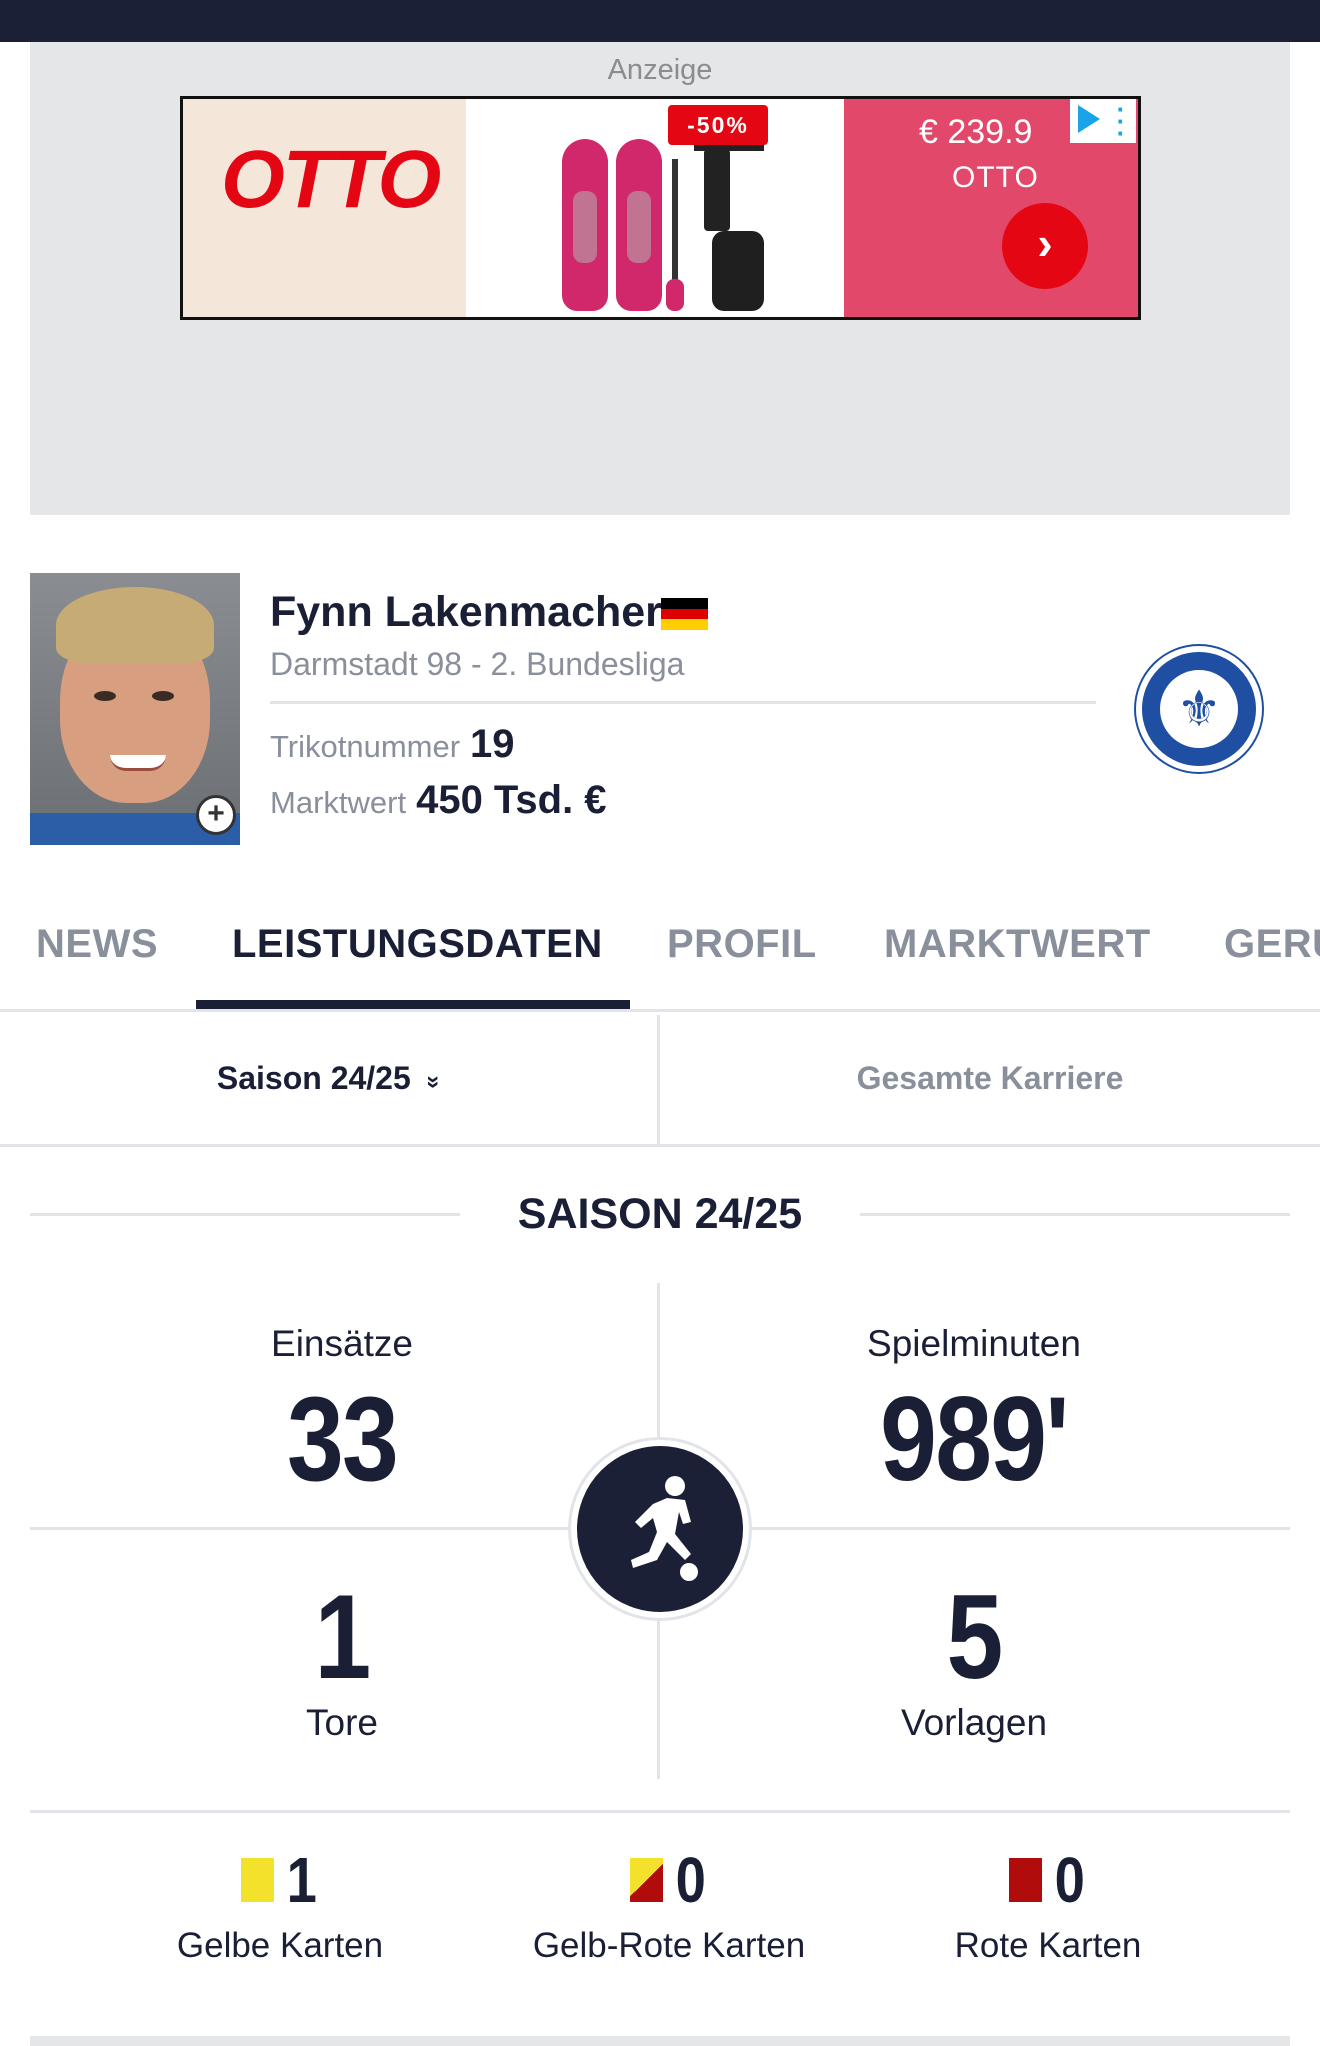 Image resolution: width=1320 pixels, height=2046 pixels. I want to click on appearances-value: 33, so click(342, 1439).